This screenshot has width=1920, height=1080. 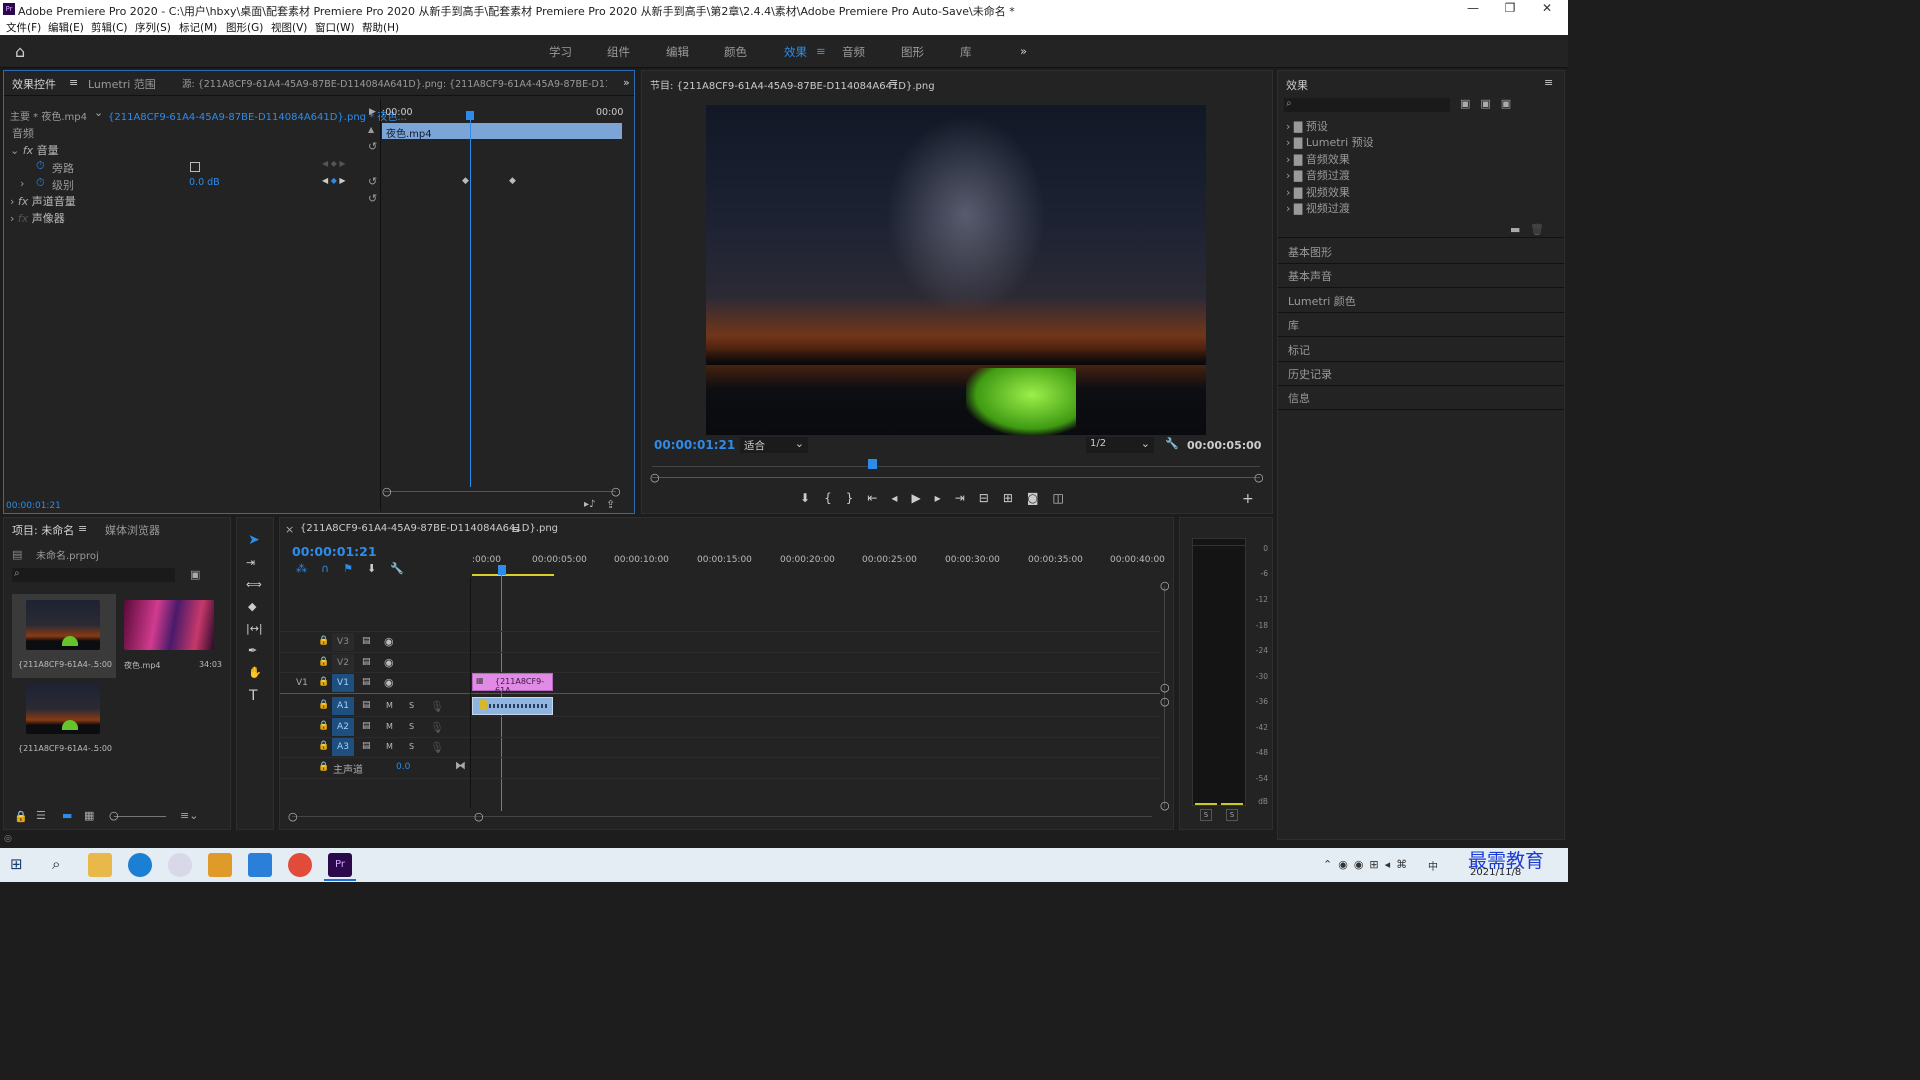 I want to click on zoom-slider, so click(x=140, y=816).